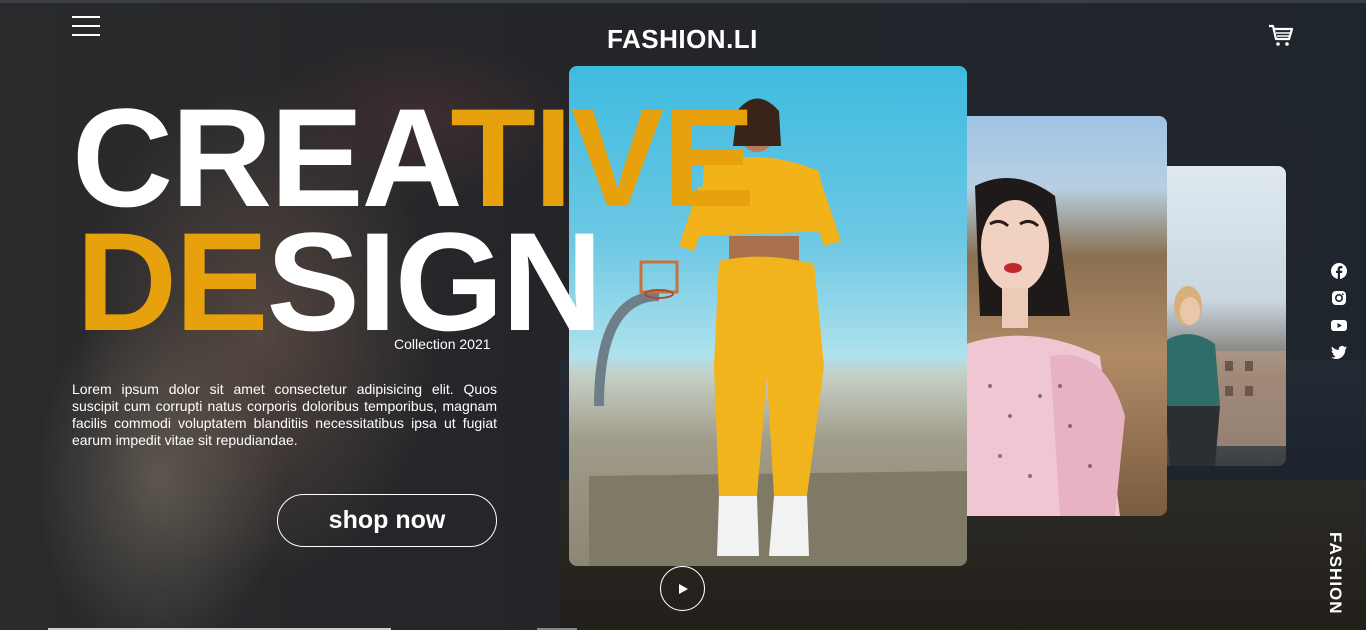 The height and width of the screenshot is (630, 1366). Describe the element at coordinates (86, 27) in the screenshot. I see `hamburger-menu-icon` at that location.